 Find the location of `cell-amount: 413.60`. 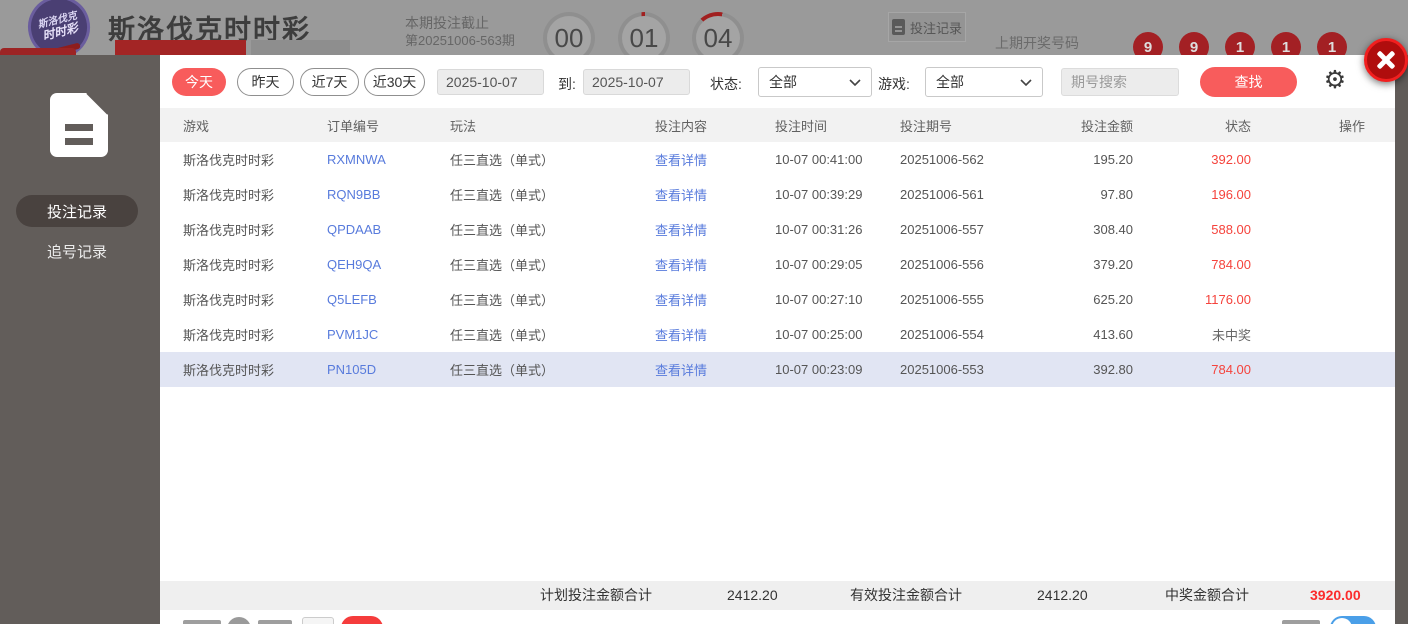

cell-amount: 413.60 is located at coordinates (1113, 334).